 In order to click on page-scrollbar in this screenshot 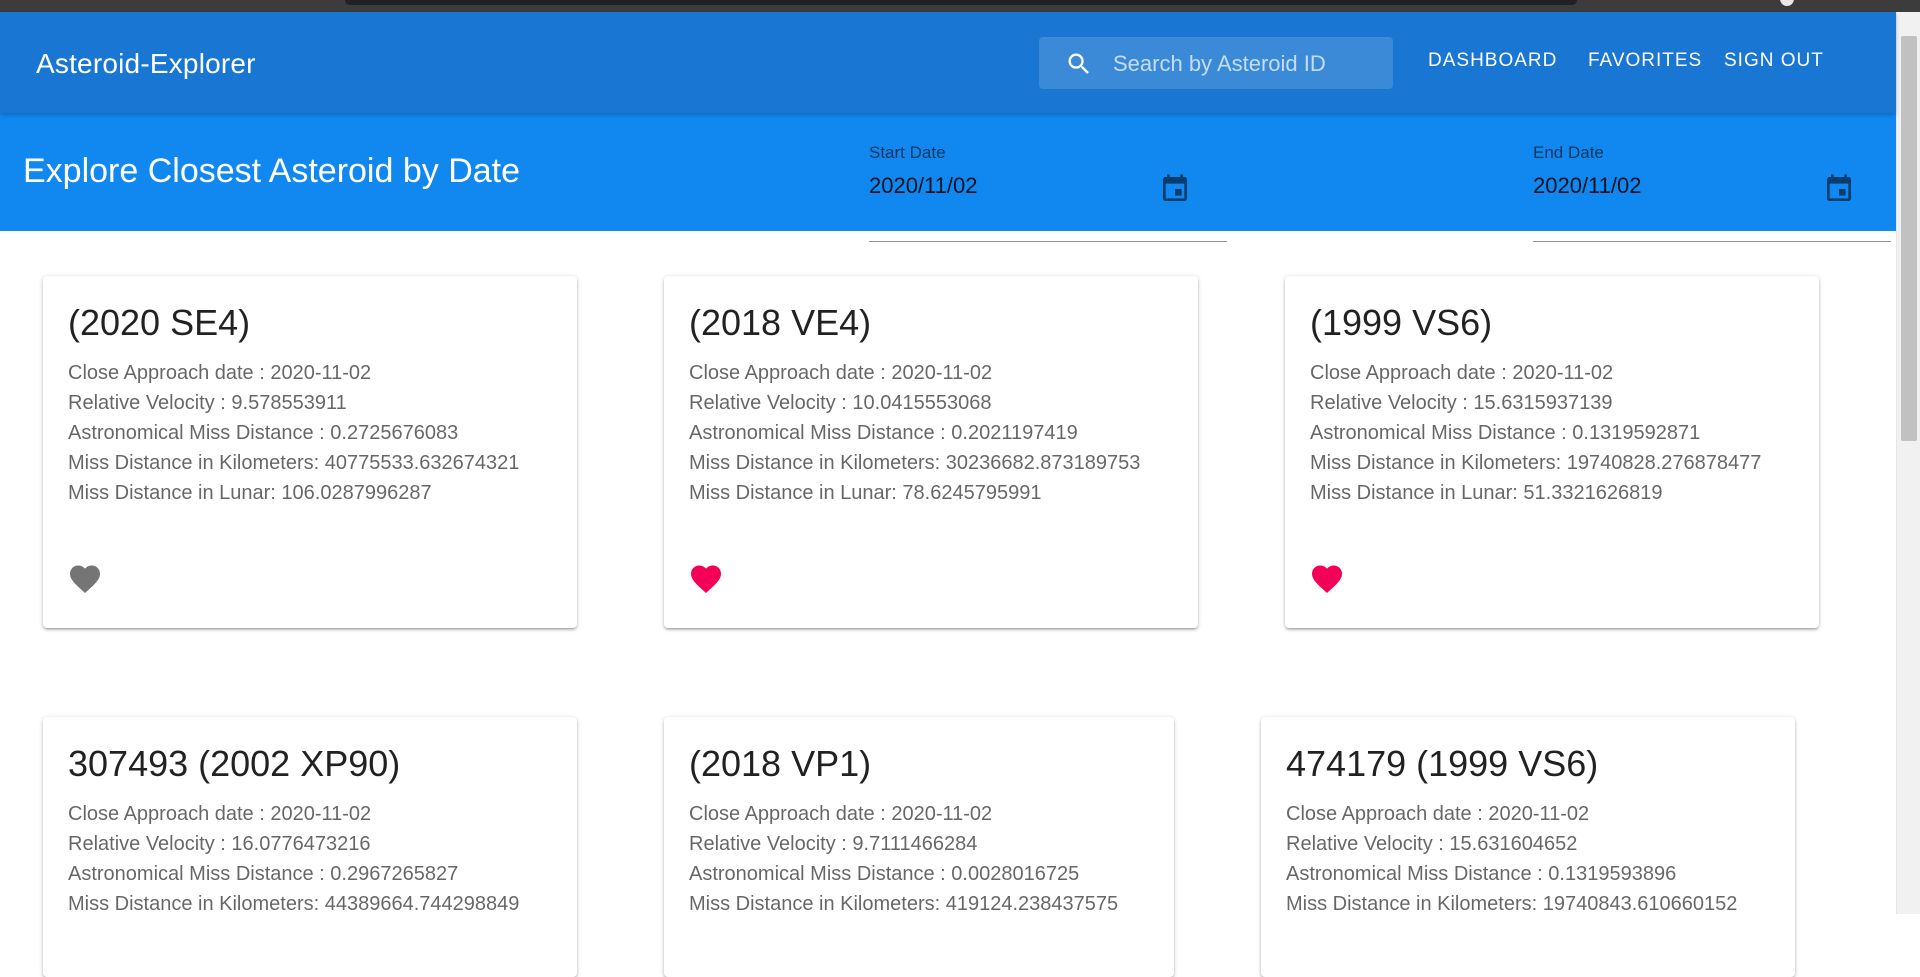, I will do `click(1908, 463)`.